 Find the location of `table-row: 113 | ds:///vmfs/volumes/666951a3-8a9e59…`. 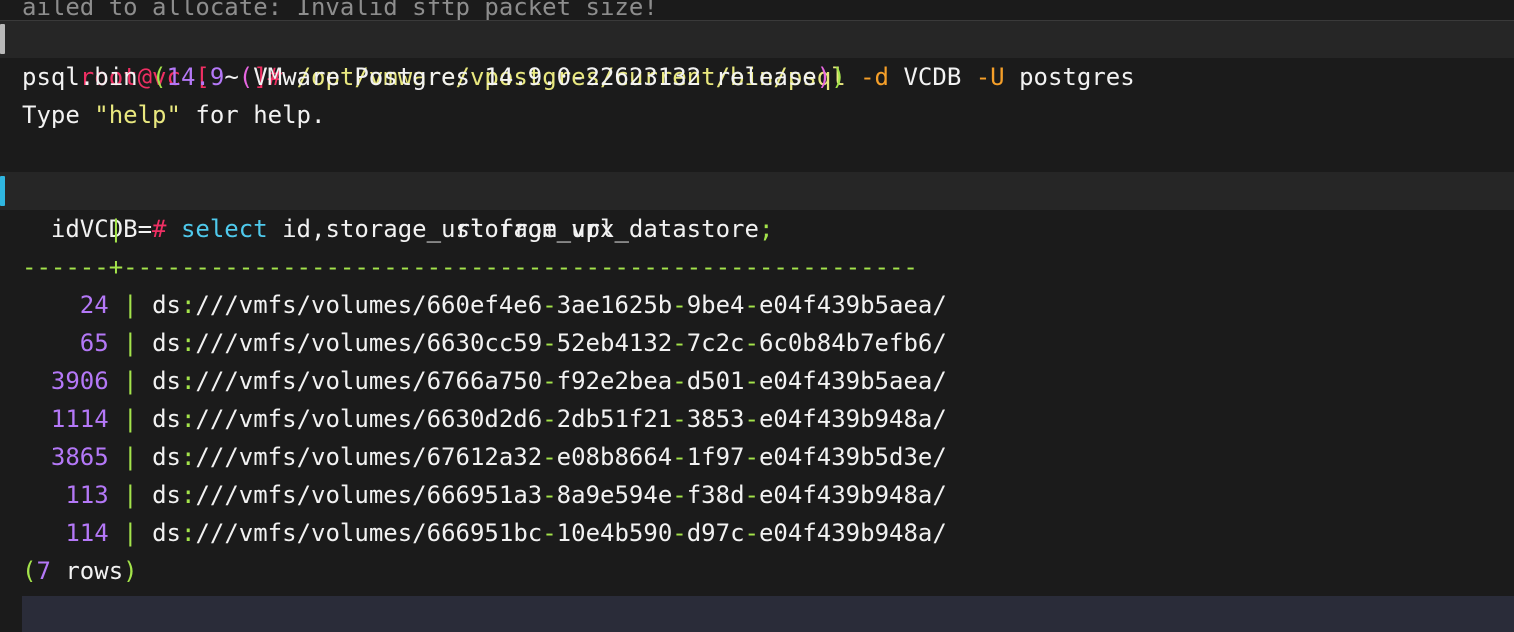

table-row: 113 | ds:///vmfs/volumes/666951a3-8a9e59… is located at coordinates (757, 495).